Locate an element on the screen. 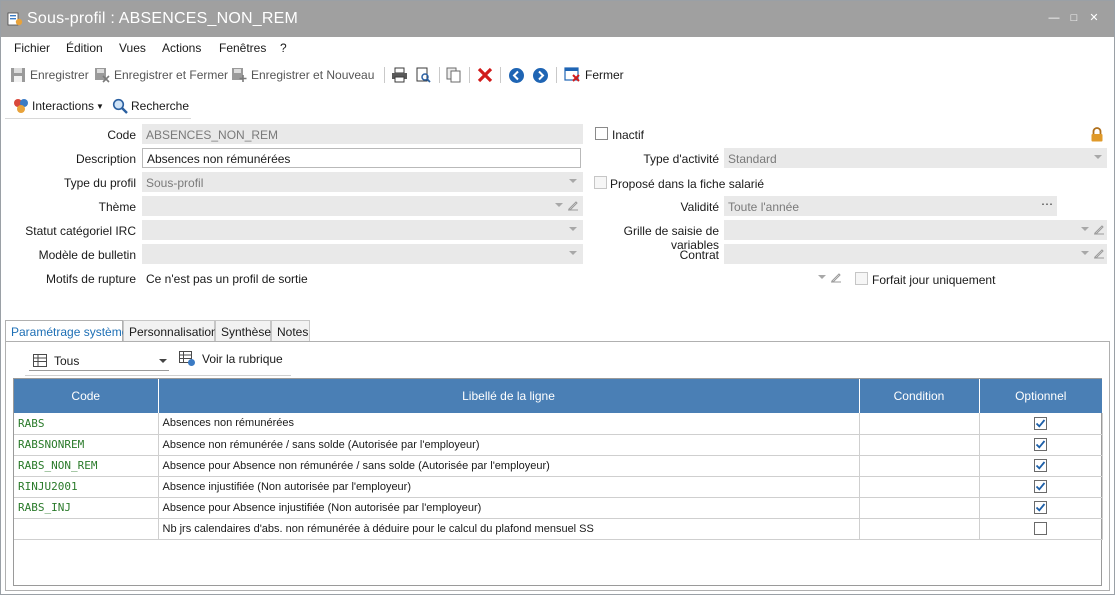 This screenshot has width=1115, height=595. type-profil-label: Type du profil is located at coordinates (99, 183).